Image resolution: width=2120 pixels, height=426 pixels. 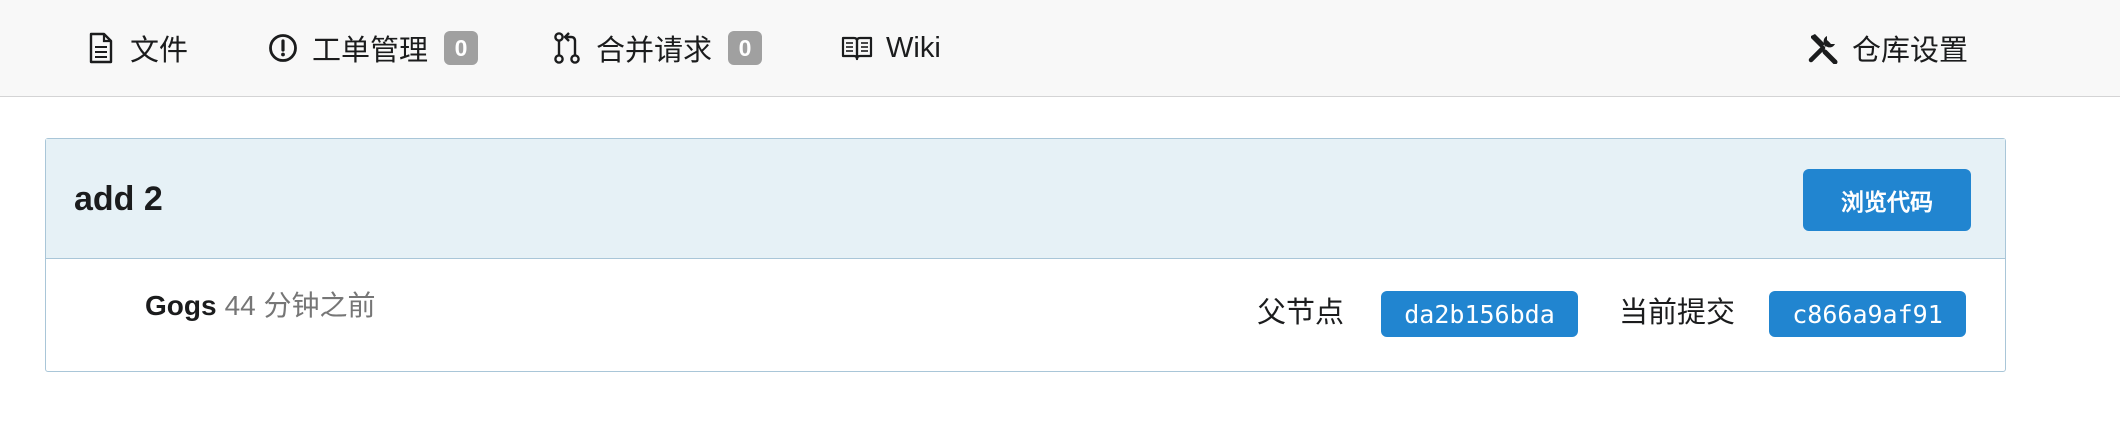 I want to click on commit-author-info: Gogs 44 分钟之前, so click(x=260, y=306).